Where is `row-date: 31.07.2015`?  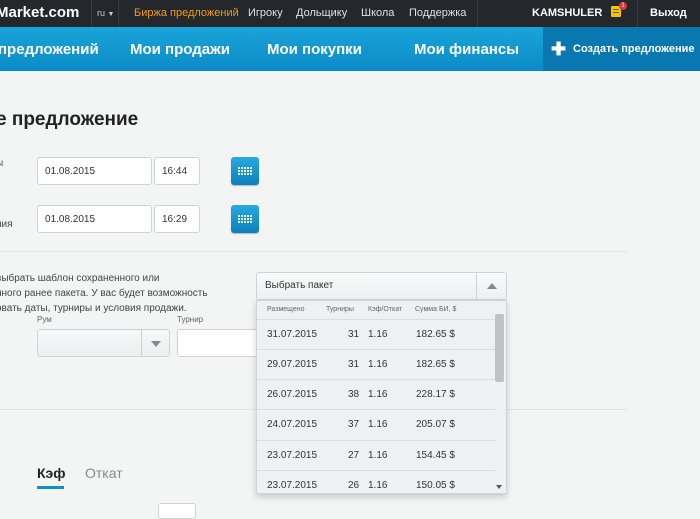
row-date: 31.07.2015 is located at coordinates (292, 334).